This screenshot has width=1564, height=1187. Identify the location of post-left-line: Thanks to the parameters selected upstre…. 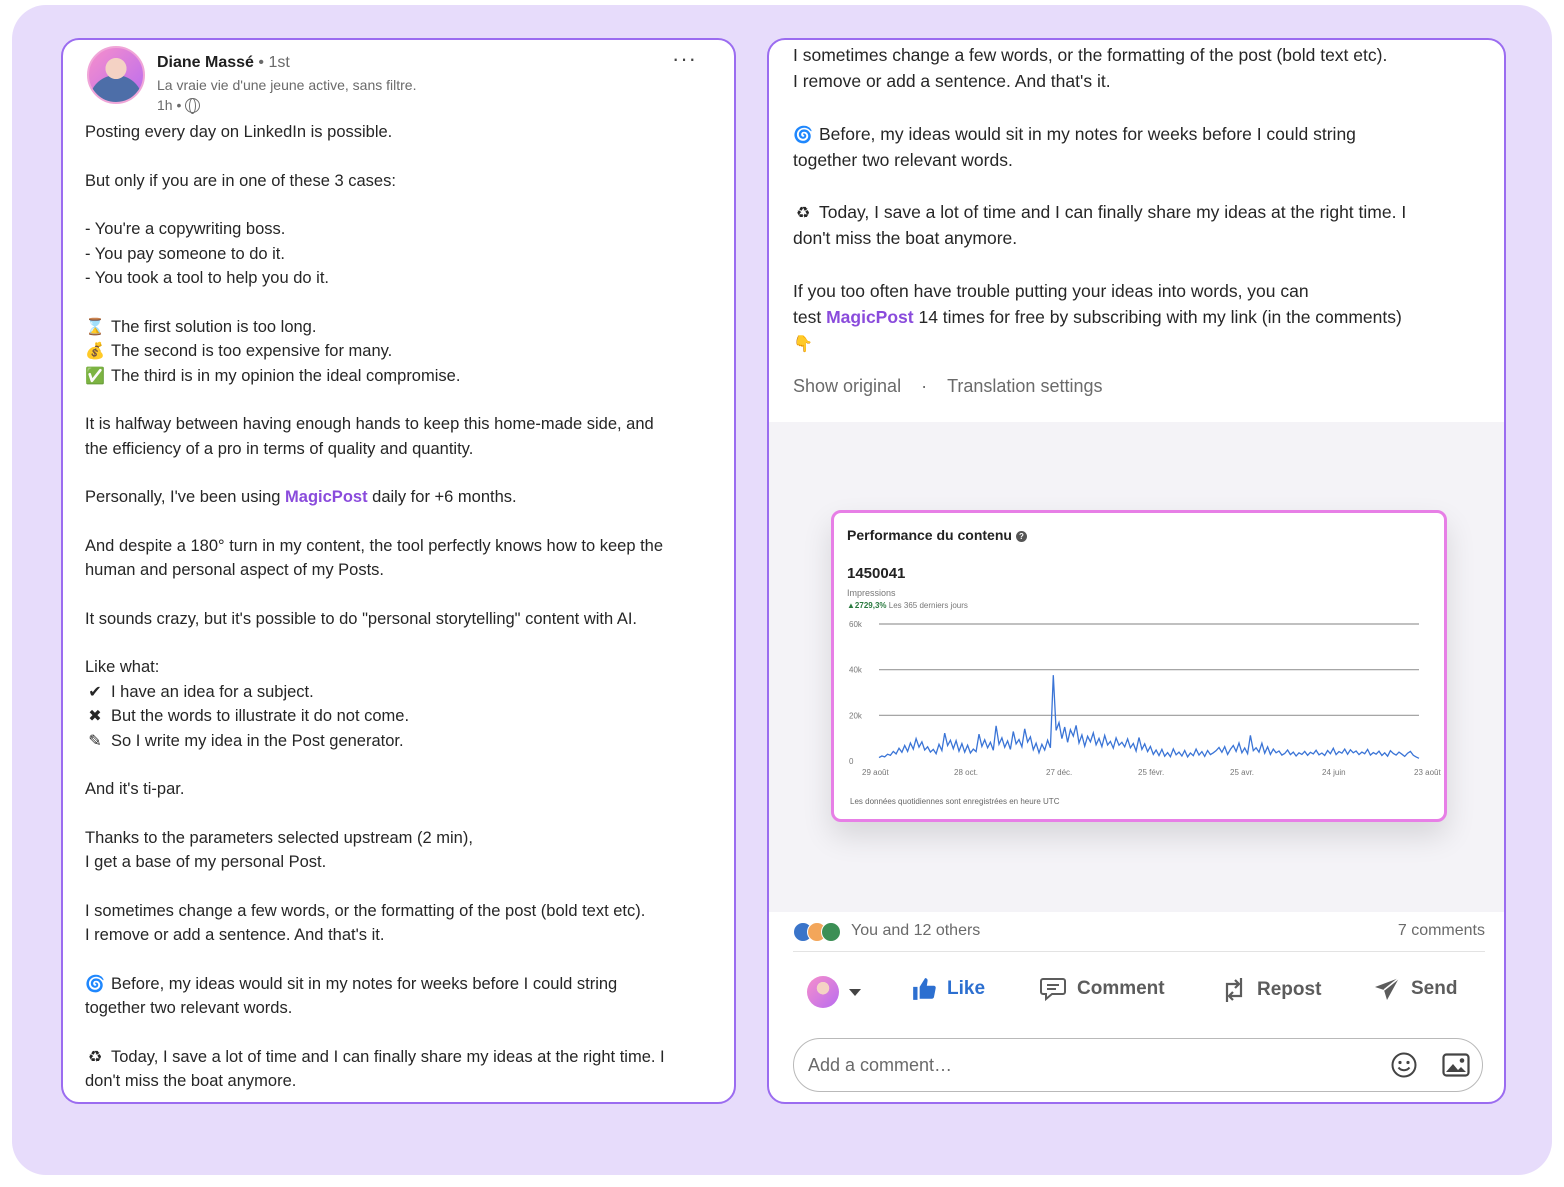
(401, 838).